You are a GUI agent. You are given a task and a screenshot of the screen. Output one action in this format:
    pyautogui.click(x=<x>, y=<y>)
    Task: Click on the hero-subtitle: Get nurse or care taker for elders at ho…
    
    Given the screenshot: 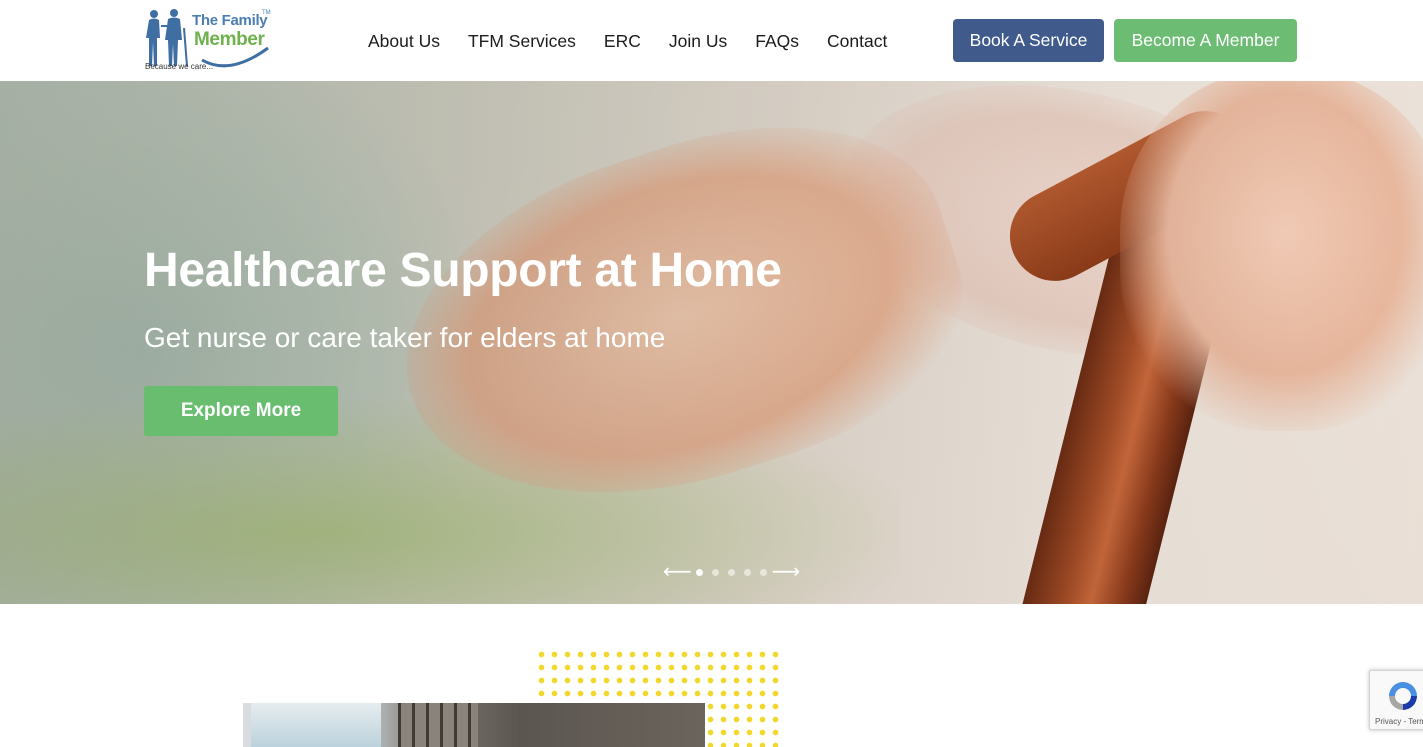 What is the action you would take?
    pyautogui.click(x=405, y=337)
    